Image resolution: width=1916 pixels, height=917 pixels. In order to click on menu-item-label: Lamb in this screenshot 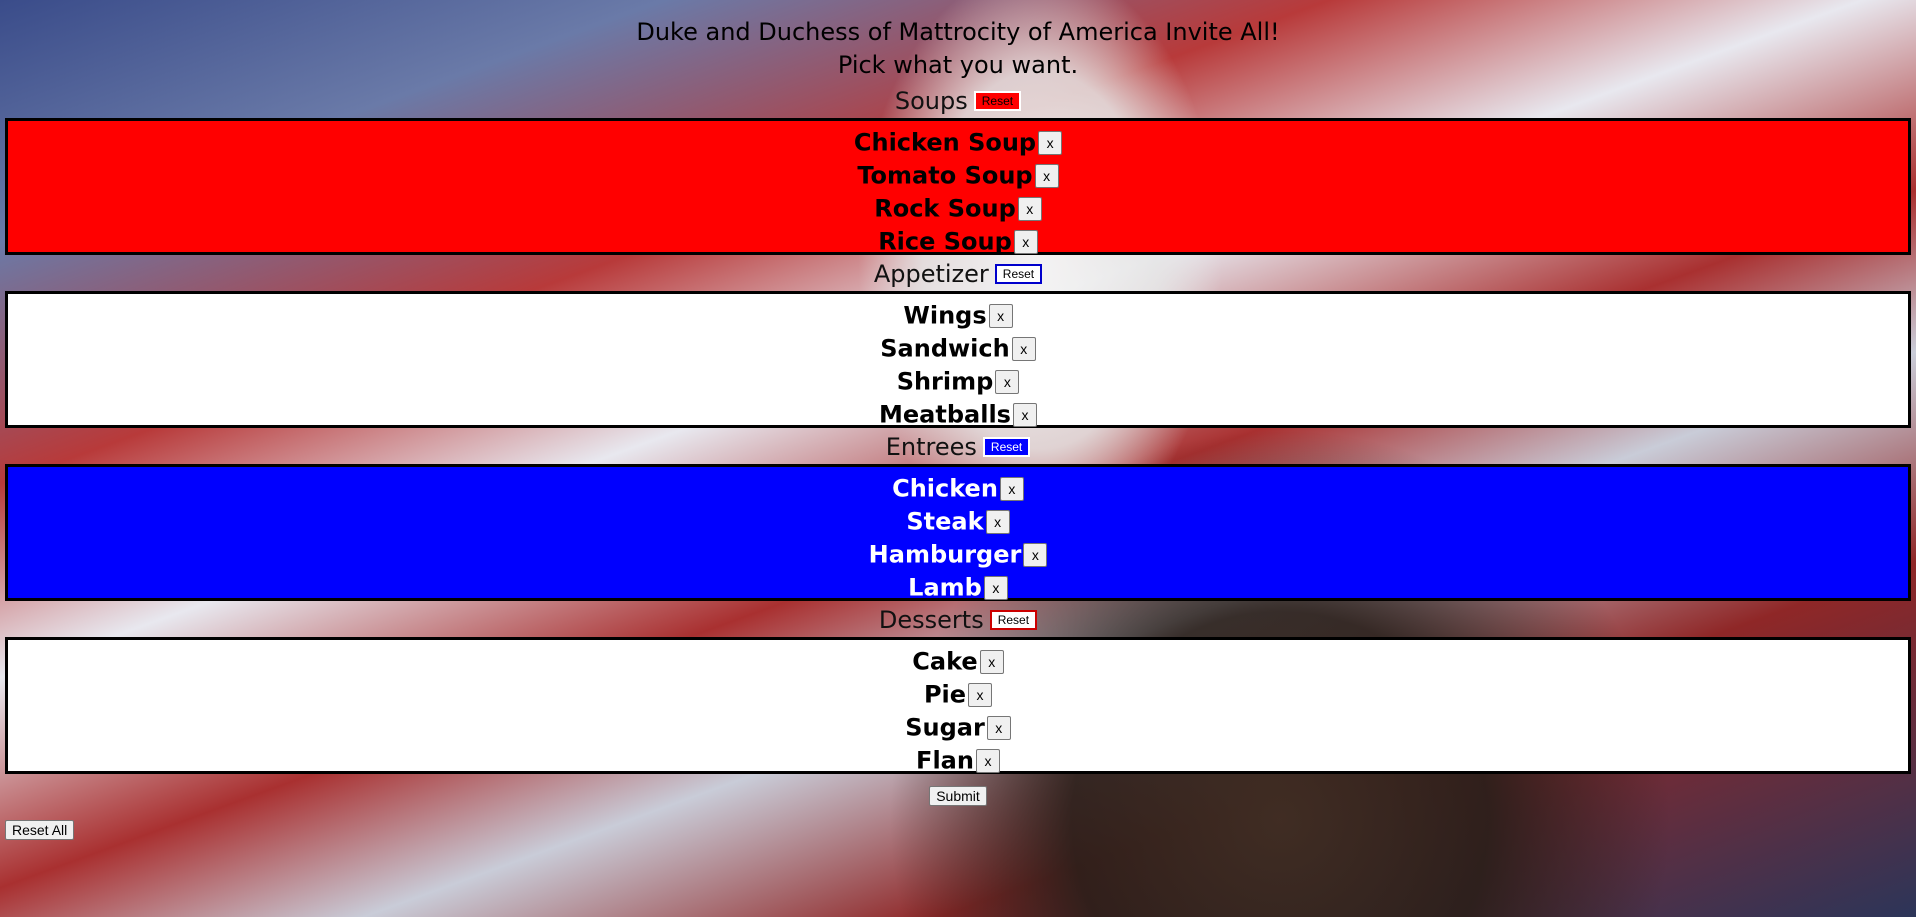, I will do `click(945, 587)`.